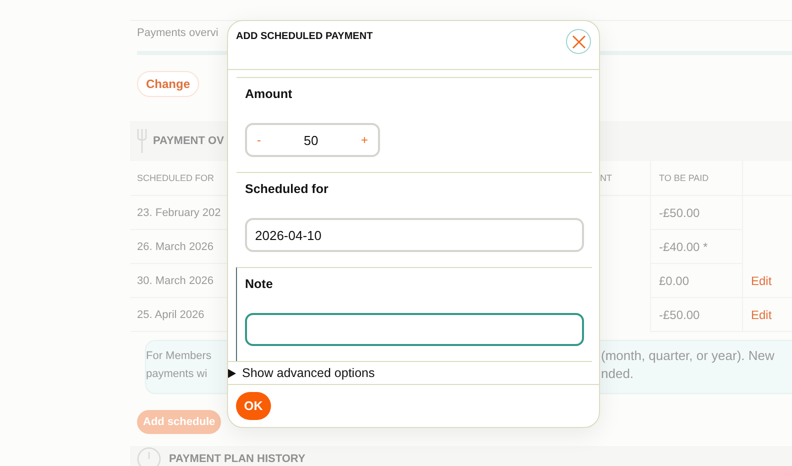 Image resolution: width=792 pixels, height=466 pixels. What do you see at coordinates (364, 140) in the screenshot?
I see `increment-button: +` at bounding box center [364, 140].